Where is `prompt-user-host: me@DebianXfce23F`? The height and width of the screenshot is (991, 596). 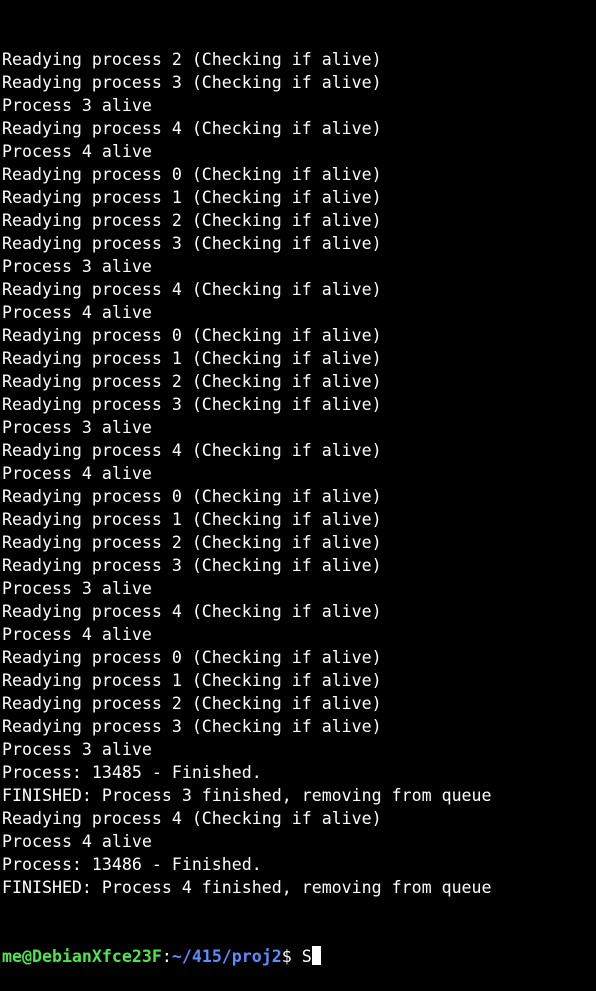 prompt-user-host: me@DebianXfce23F is located at coordinates (82, 956).